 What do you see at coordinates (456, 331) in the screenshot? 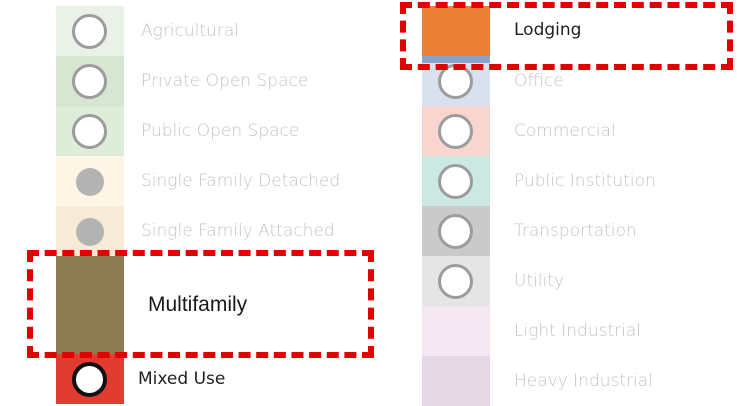
I see `light-industrial-swatch` at bounding box center [456, 331].